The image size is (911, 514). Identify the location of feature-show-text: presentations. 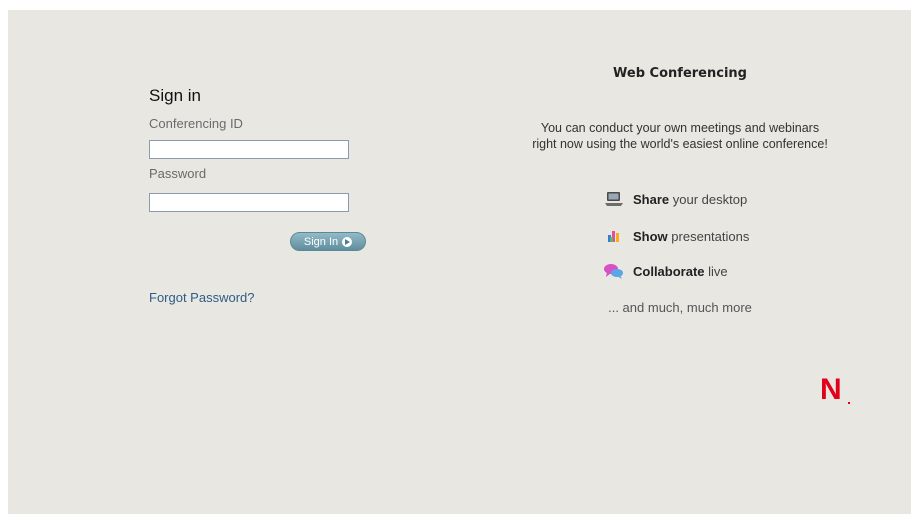
(710, 236).